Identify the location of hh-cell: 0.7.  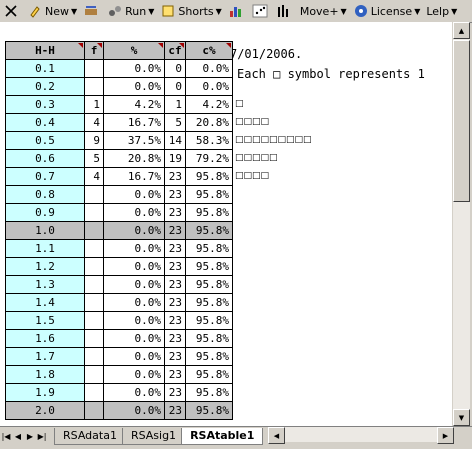
(45, 176).